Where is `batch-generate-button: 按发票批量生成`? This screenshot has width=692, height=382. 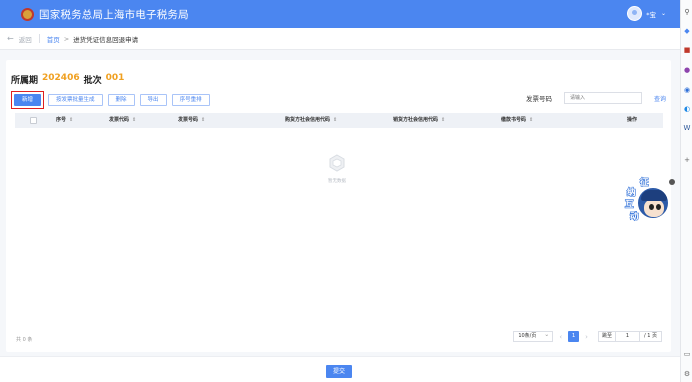 batch-generate-button: 按发票批量生成 is located at coordinates (75, 100).